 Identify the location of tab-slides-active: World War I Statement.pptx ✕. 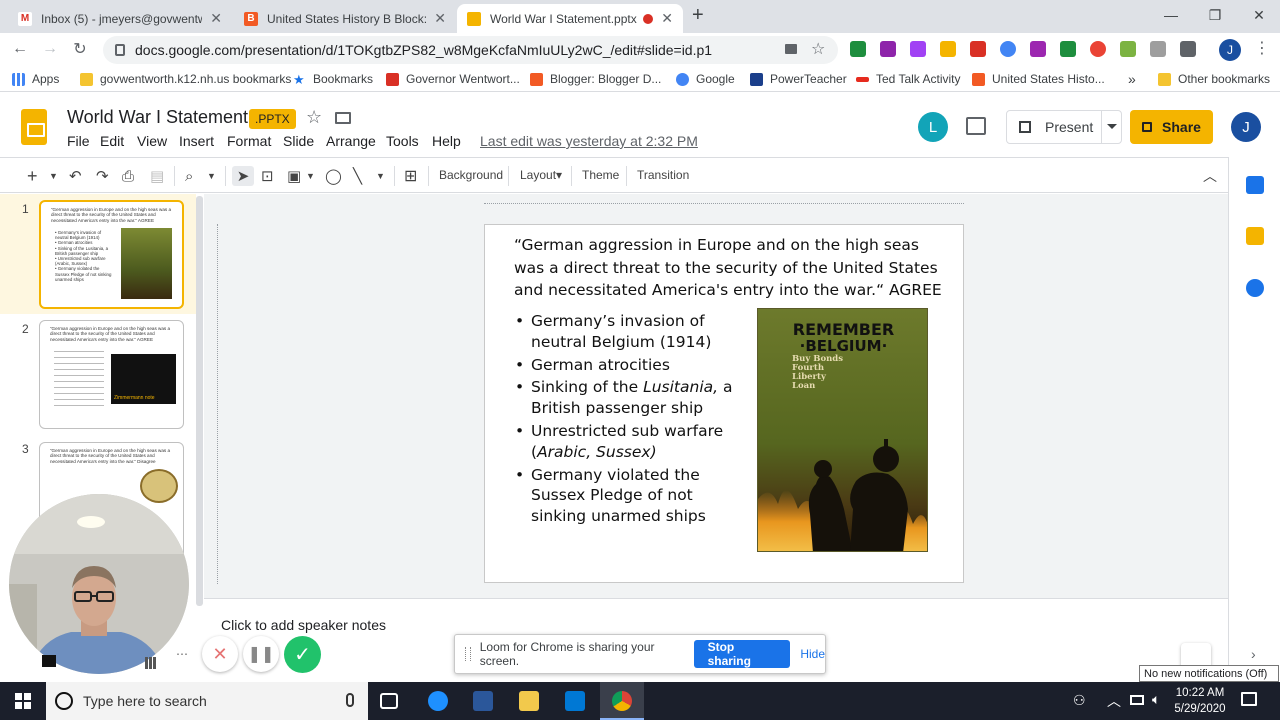
(570, 18).